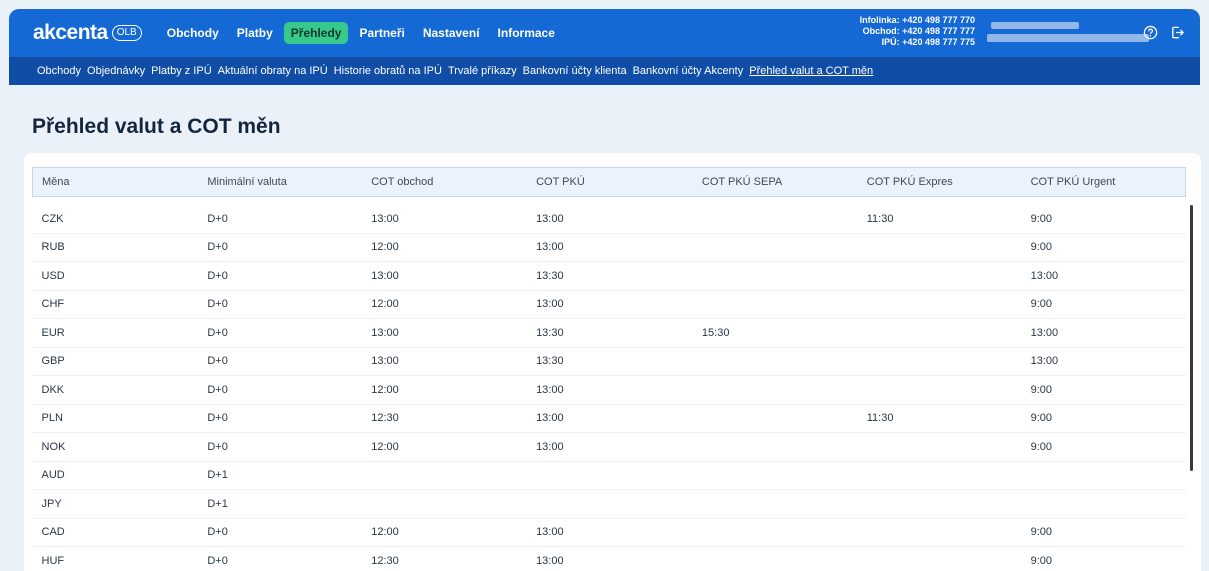 The width and height of the screenshot is (1209, 571). What do you see at coordinates (928, 42) in the screenshot?
I see `contact-ipu: IPÚ: +420 498 777 775` at bounding box center [928, 42].